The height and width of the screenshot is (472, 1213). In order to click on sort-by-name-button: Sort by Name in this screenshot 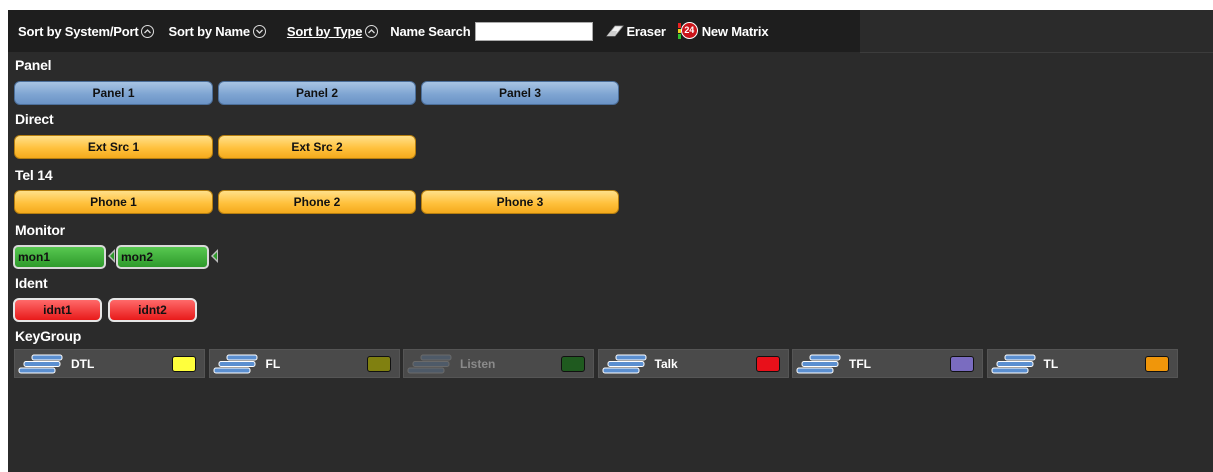, I will do `click(217, 31)`.